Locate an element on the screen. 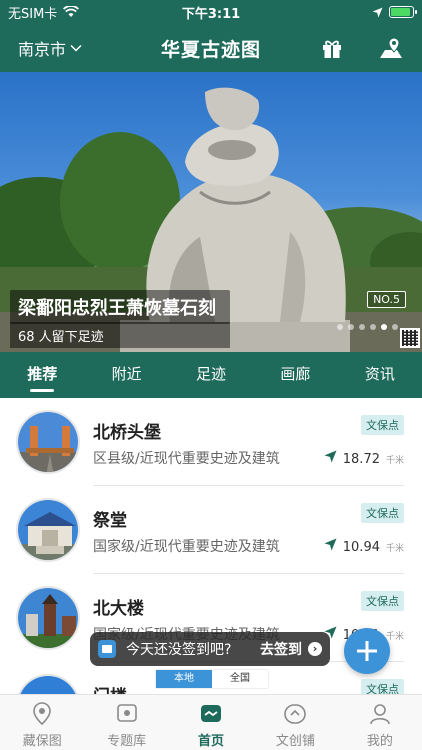  site-distance: 10.94 千米 is located at coordinates (364, 546).